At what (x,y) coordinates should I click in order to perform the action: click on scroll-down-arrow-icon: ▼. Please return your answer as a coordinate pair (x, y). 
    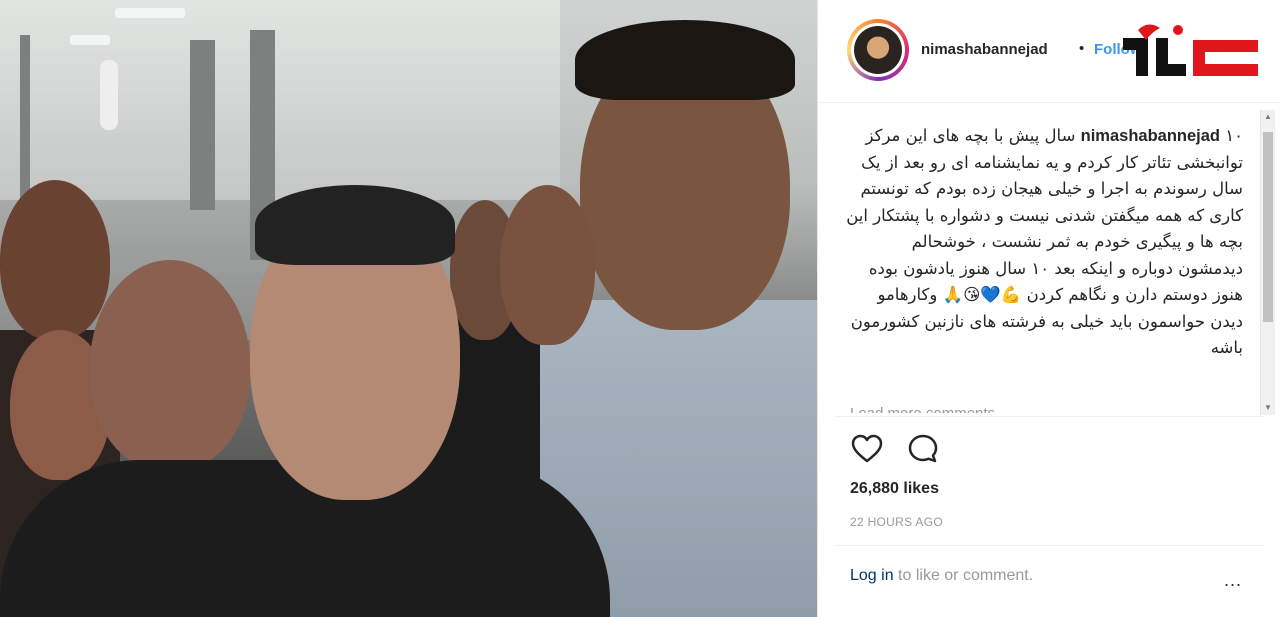
    Looking at the image, I should click on (1268, 408).